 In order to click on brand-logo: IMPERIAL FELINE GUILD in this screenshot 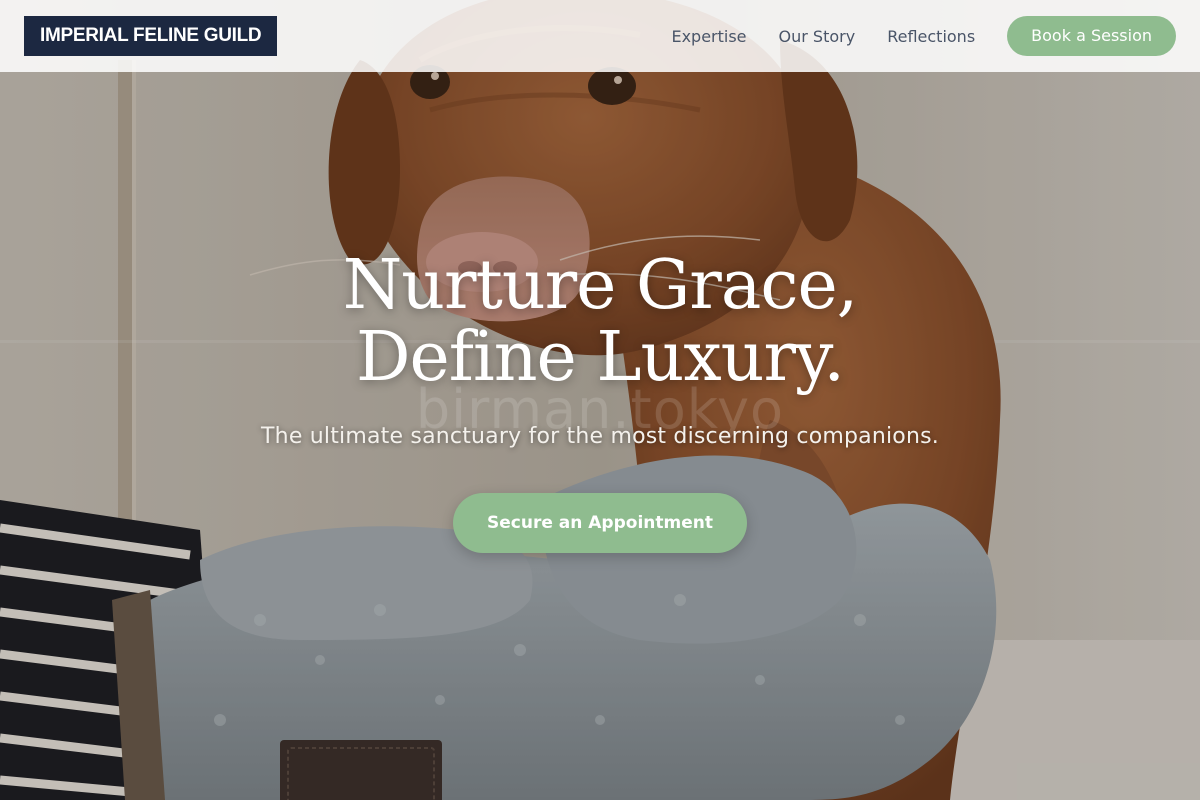, I will do `click(151, 36)`.